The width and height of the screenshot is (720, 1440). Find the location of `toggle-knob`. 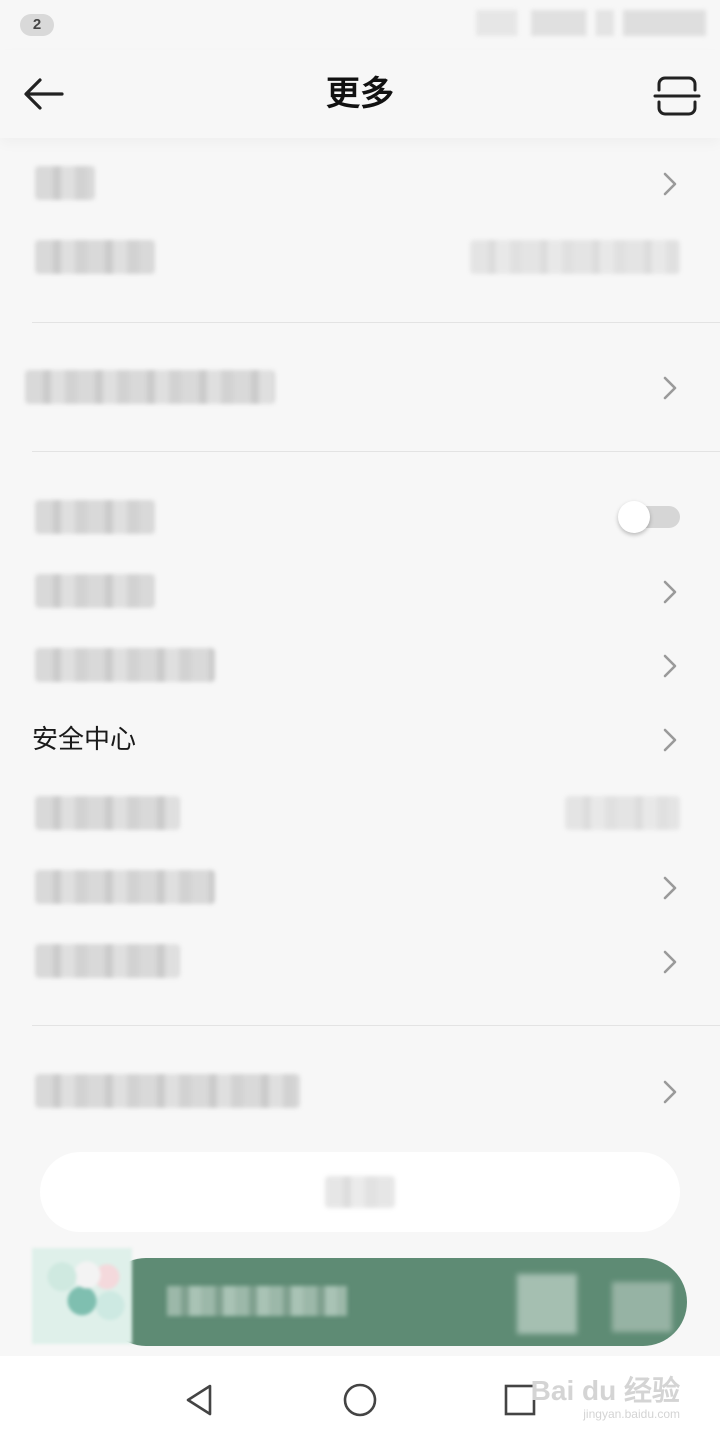

toggle-knob is located at coordinates (634, 517).